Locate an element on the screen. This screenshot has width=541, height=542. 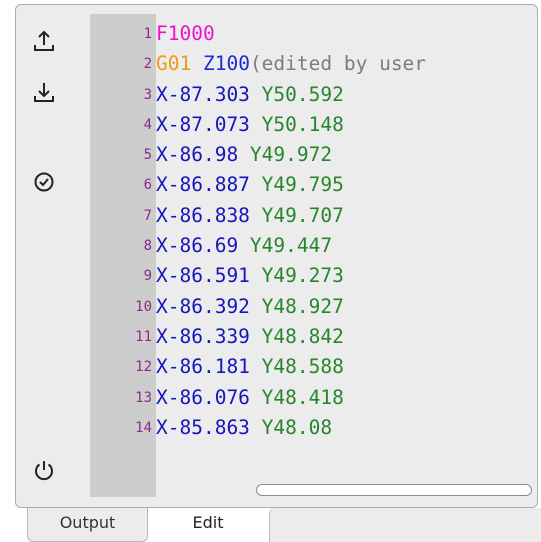
code-token: F1000 is located at coordinates (185, 33).